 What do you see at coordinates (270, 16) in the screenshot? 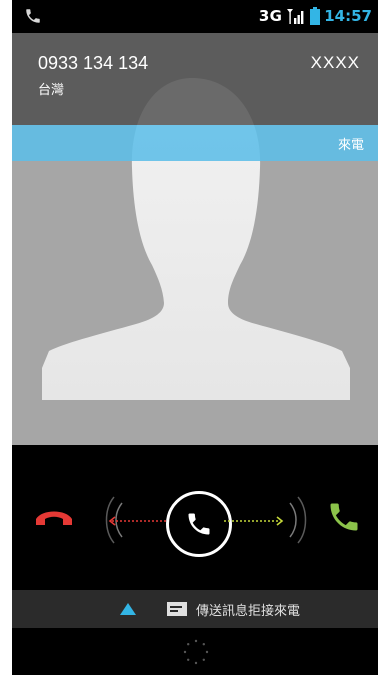
I see `network-type: 3G` at bounding box center [270, 16].